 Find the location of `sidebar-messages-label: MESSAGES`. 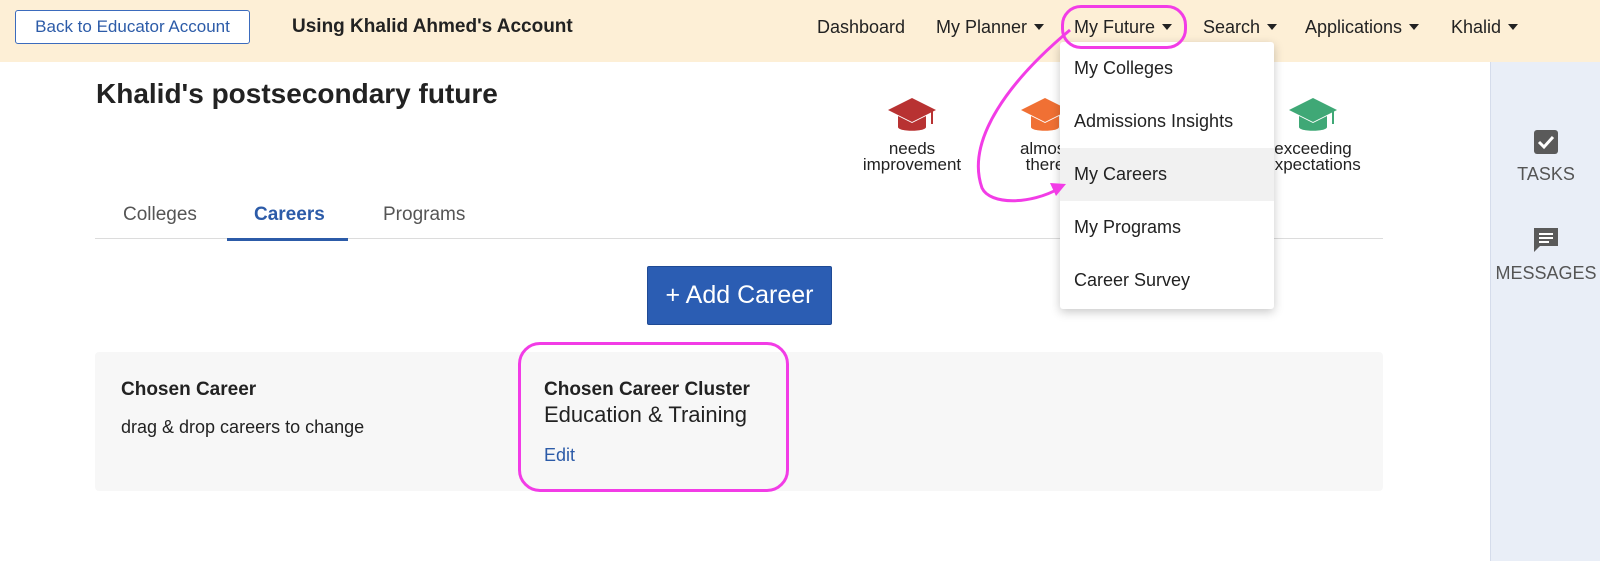

sidebar-messages-label: MESSAGES is located at coordinates (1546, 273).